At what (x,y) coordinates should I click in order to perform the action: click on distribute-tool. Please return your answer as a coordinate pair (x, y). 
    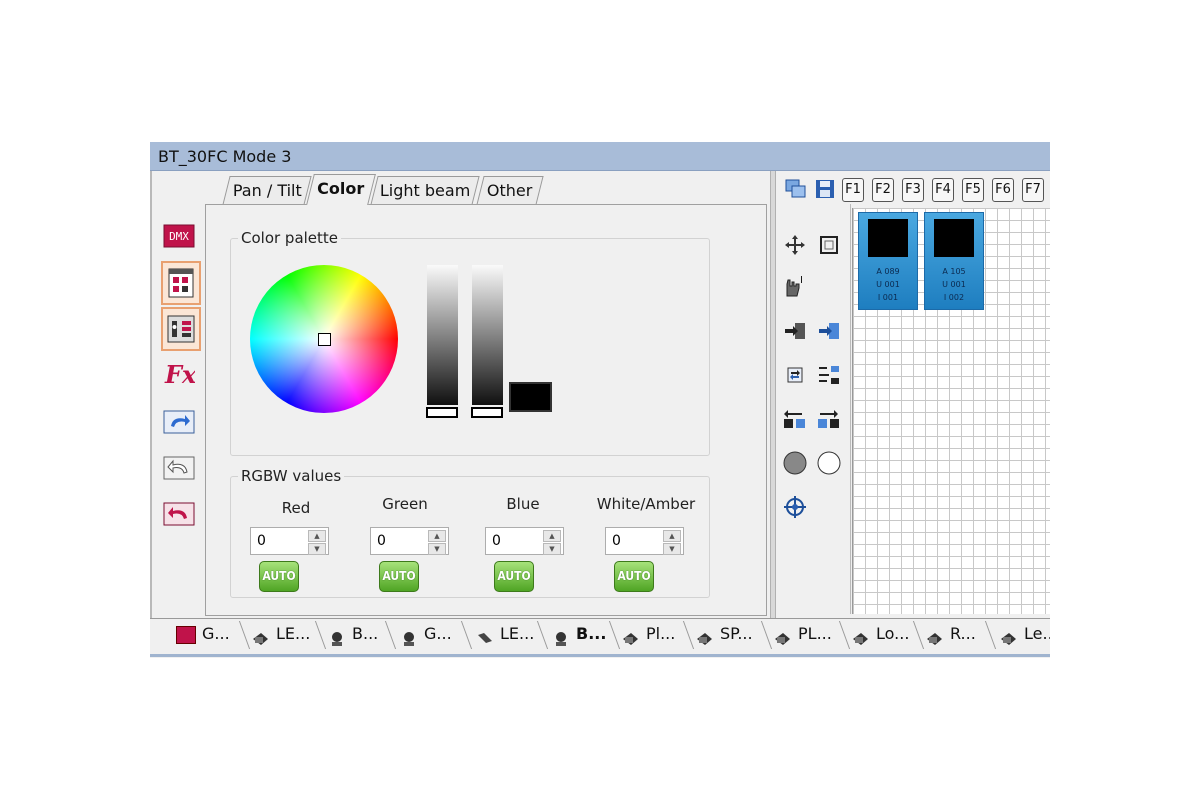
    Looking at the image, I should click on (829, 375).